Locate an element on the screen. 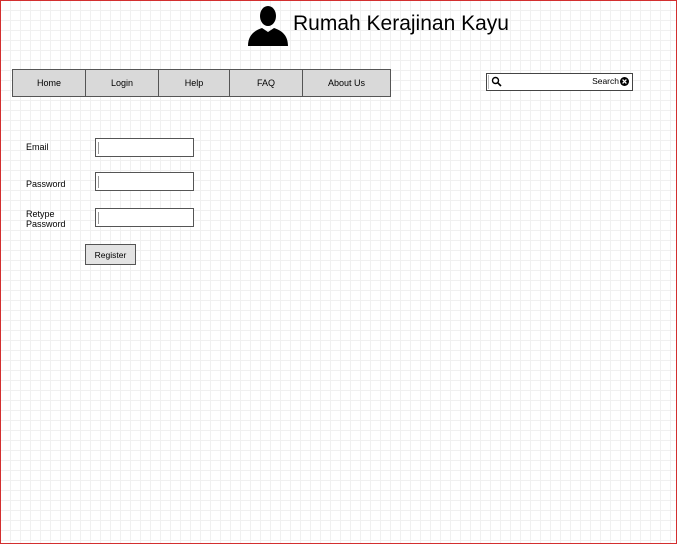  nav-about-us: About Us is located at coordinates (346, 83).